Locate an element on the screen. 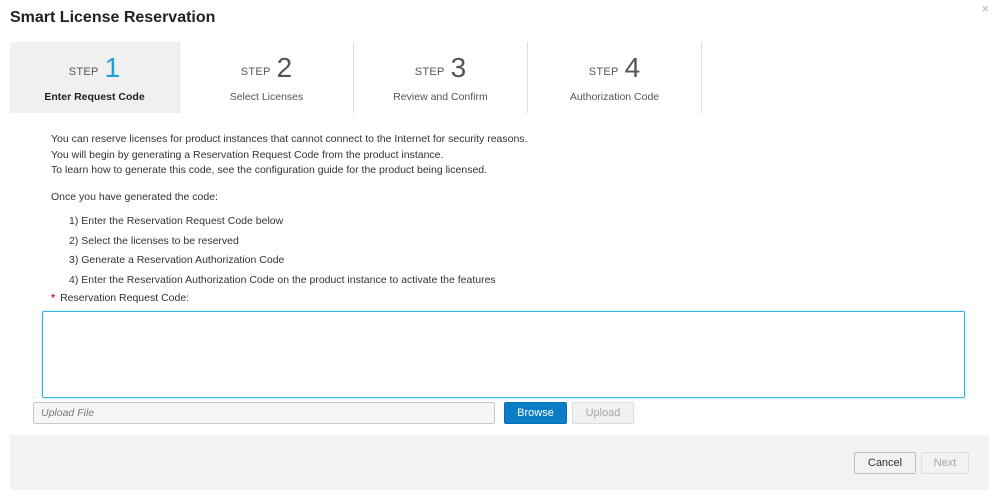  wizard-step-4: STEP 4 Authorization Code is located at coordinates (615, 77).